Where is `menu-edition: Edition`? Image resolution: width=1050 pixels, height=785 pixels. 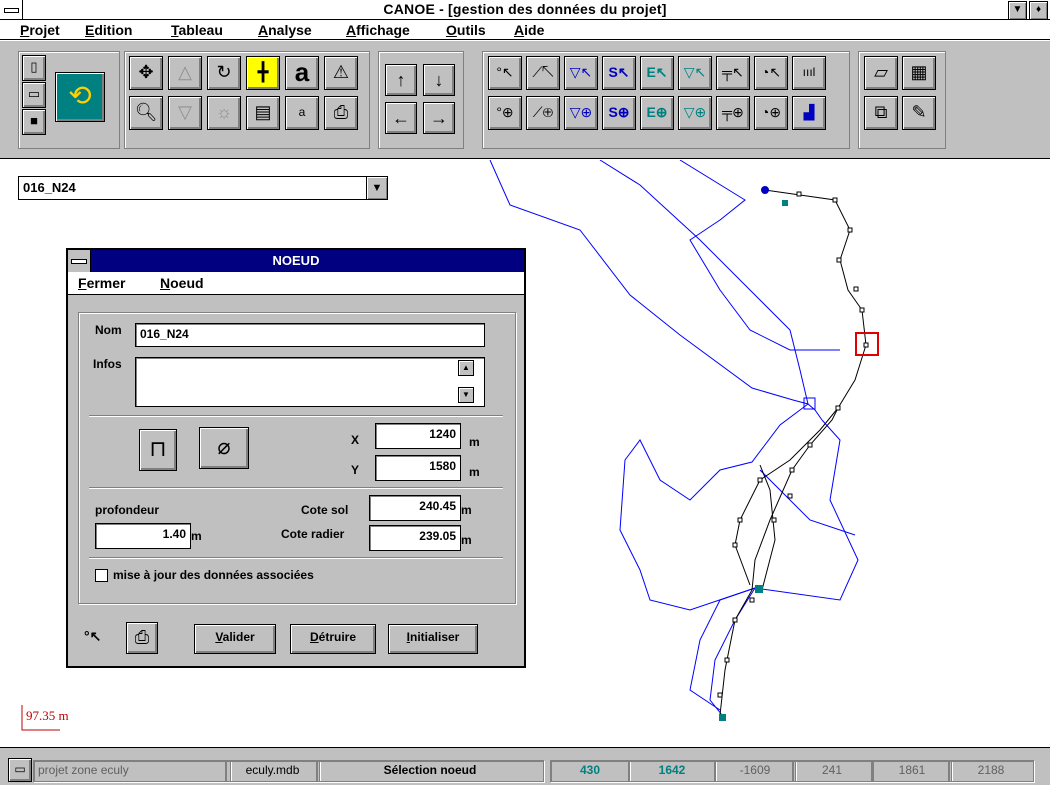 menu-edition: Edition is located at coordinates (108, 30).